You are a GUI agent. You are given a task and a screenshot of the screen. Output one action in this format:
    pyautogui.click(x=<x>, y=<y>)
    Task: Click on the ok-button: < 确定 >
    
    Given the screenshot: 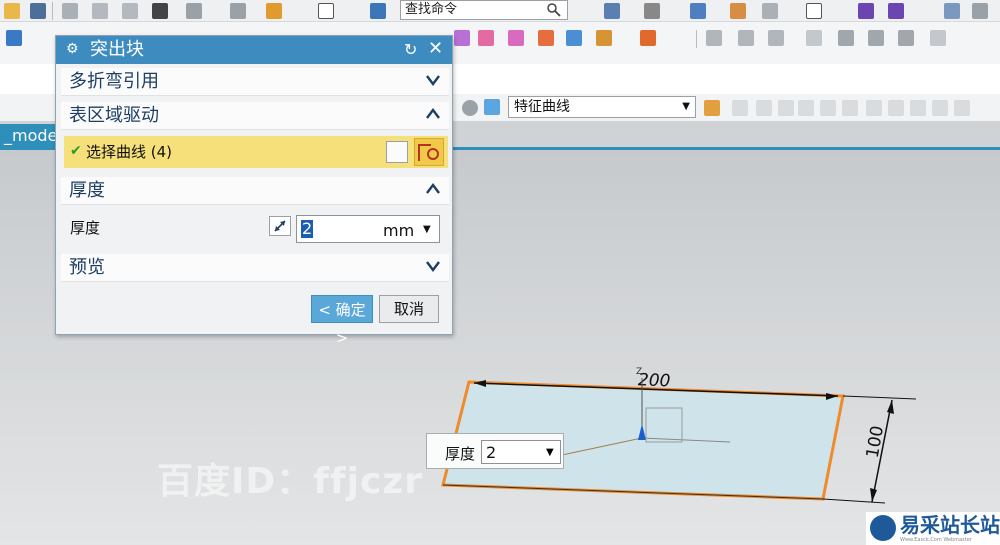 What is the action you would take?
    pyautogui.click(x=342, y=321)
    